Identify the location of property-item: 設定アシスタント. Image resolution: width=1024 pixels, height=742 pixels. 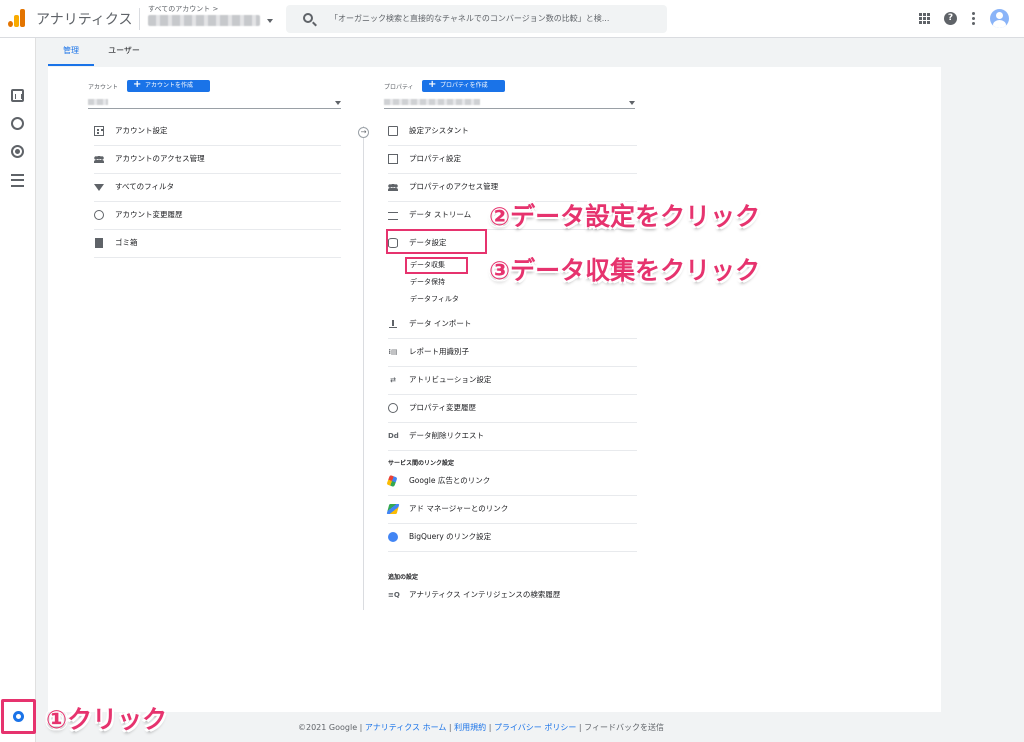
(512, 131).